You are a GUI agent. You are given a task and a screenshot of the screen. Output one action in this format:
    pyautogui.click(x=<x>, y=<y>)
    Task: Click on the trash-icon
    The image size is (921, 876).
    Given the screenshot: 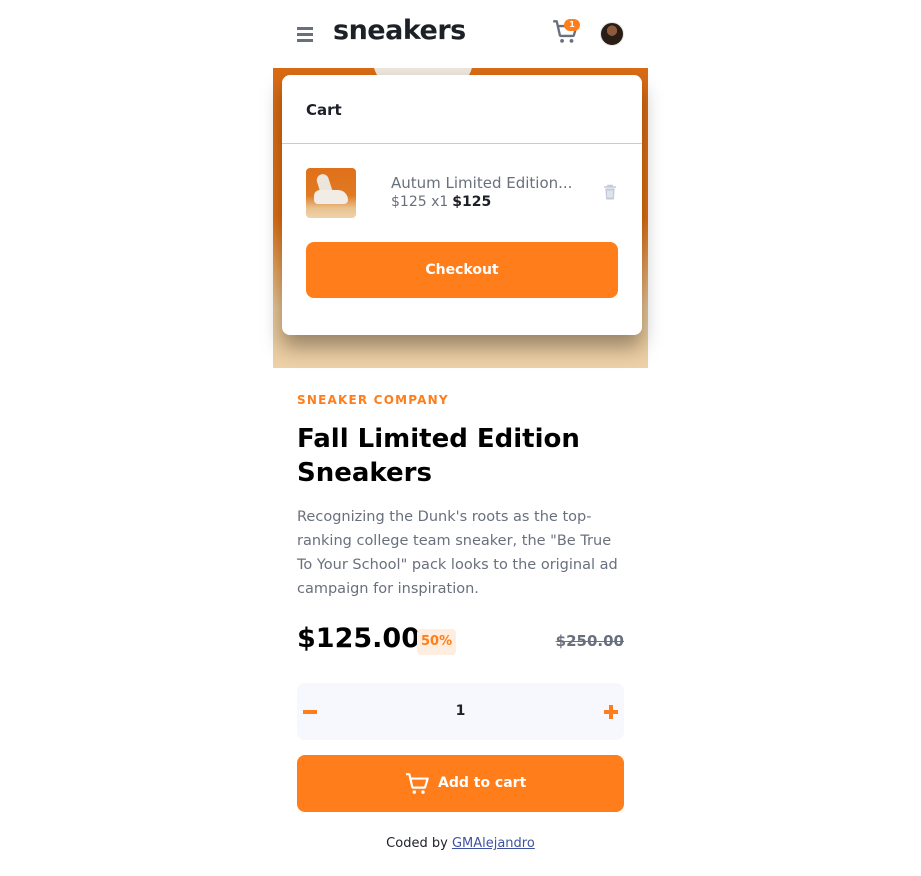 What is the action you would take?
    pyautogui.click(x=610, y=192)
    